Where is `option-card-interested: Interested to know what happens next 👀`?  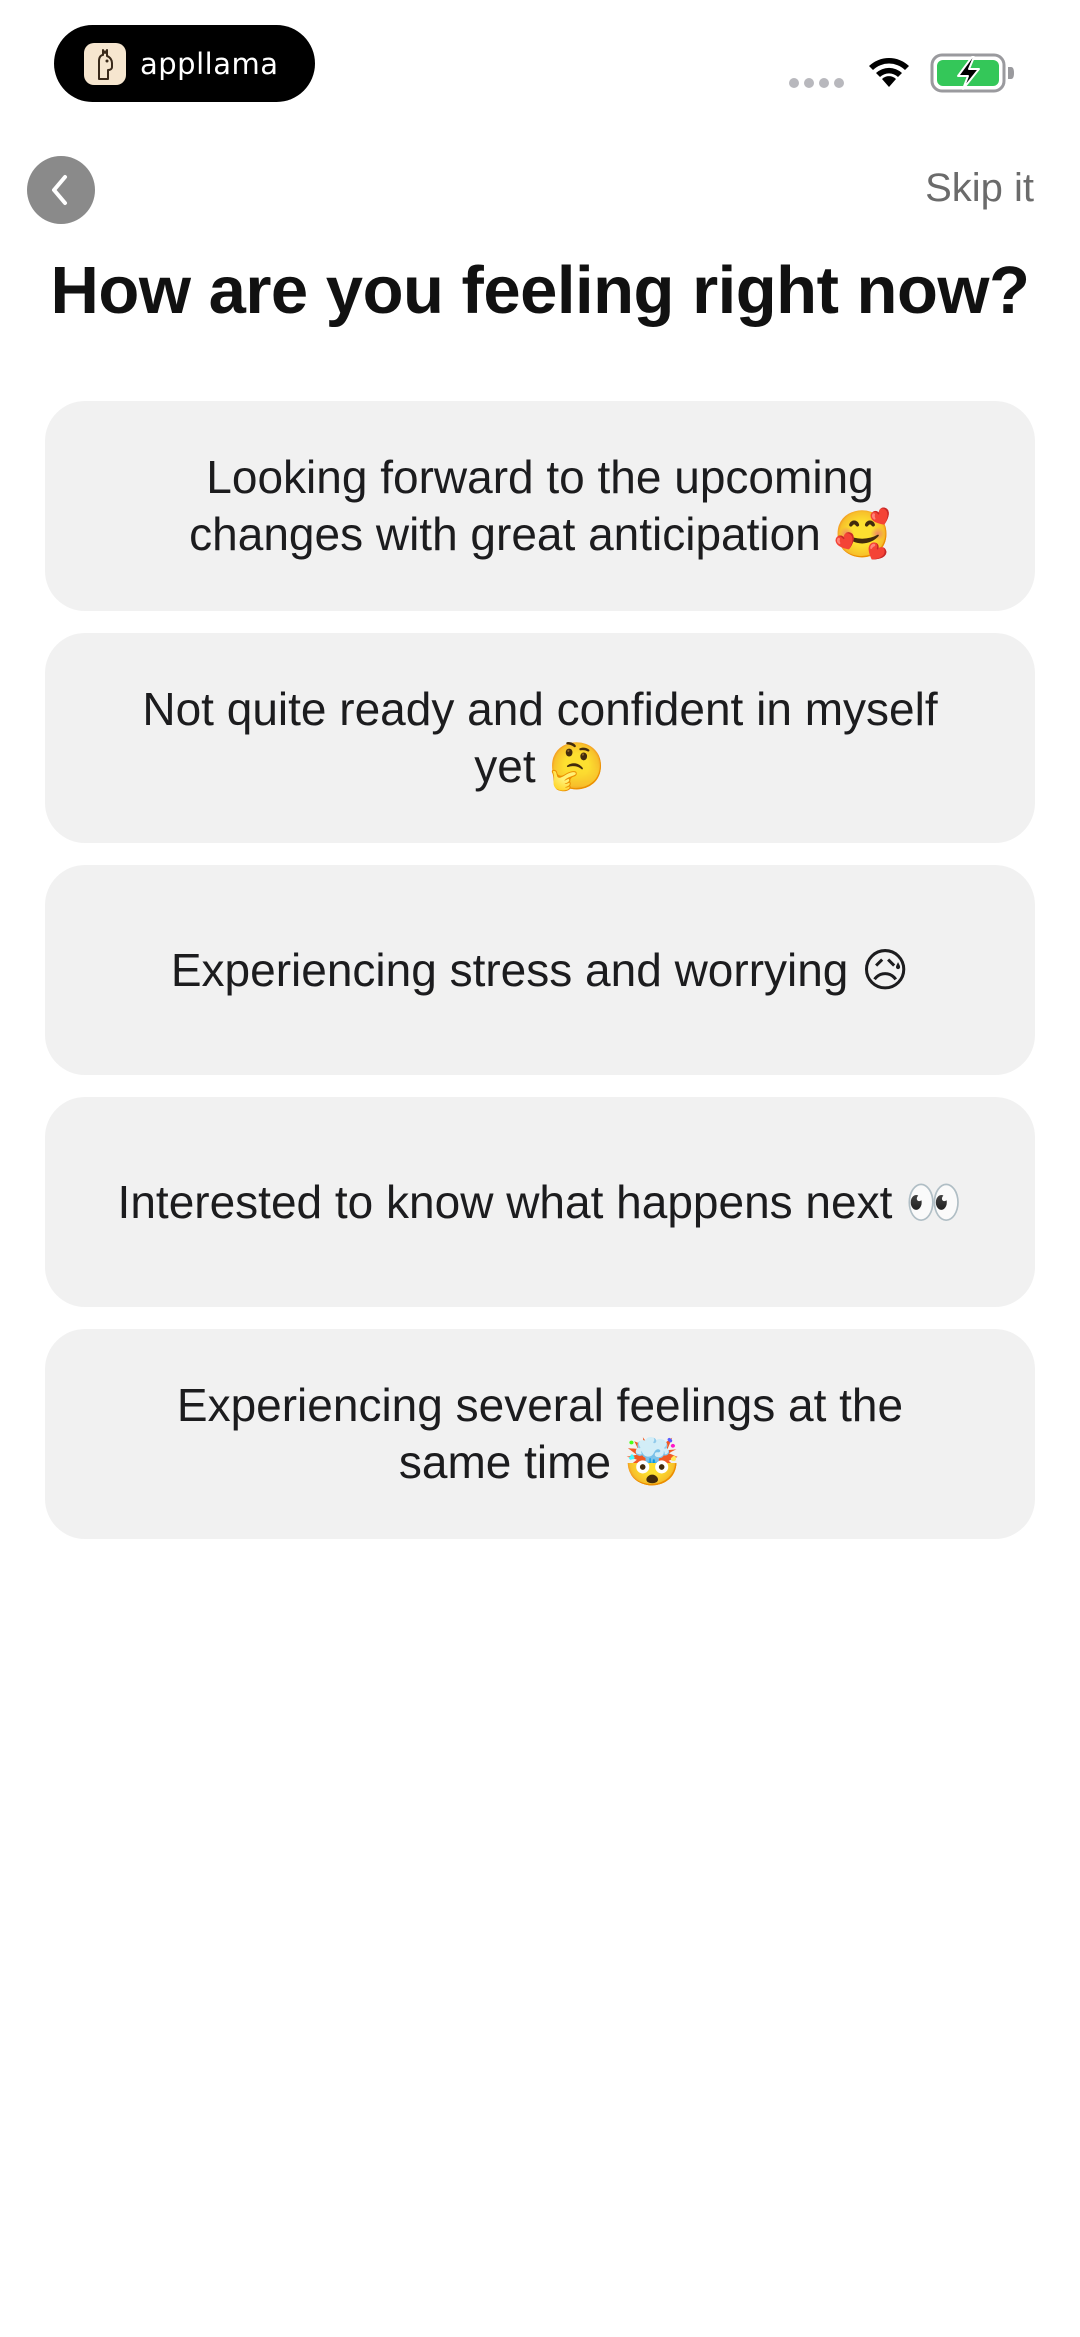
option-card-interested: Interested to know what happens next 👀 is located at coordinates (540, 1202).